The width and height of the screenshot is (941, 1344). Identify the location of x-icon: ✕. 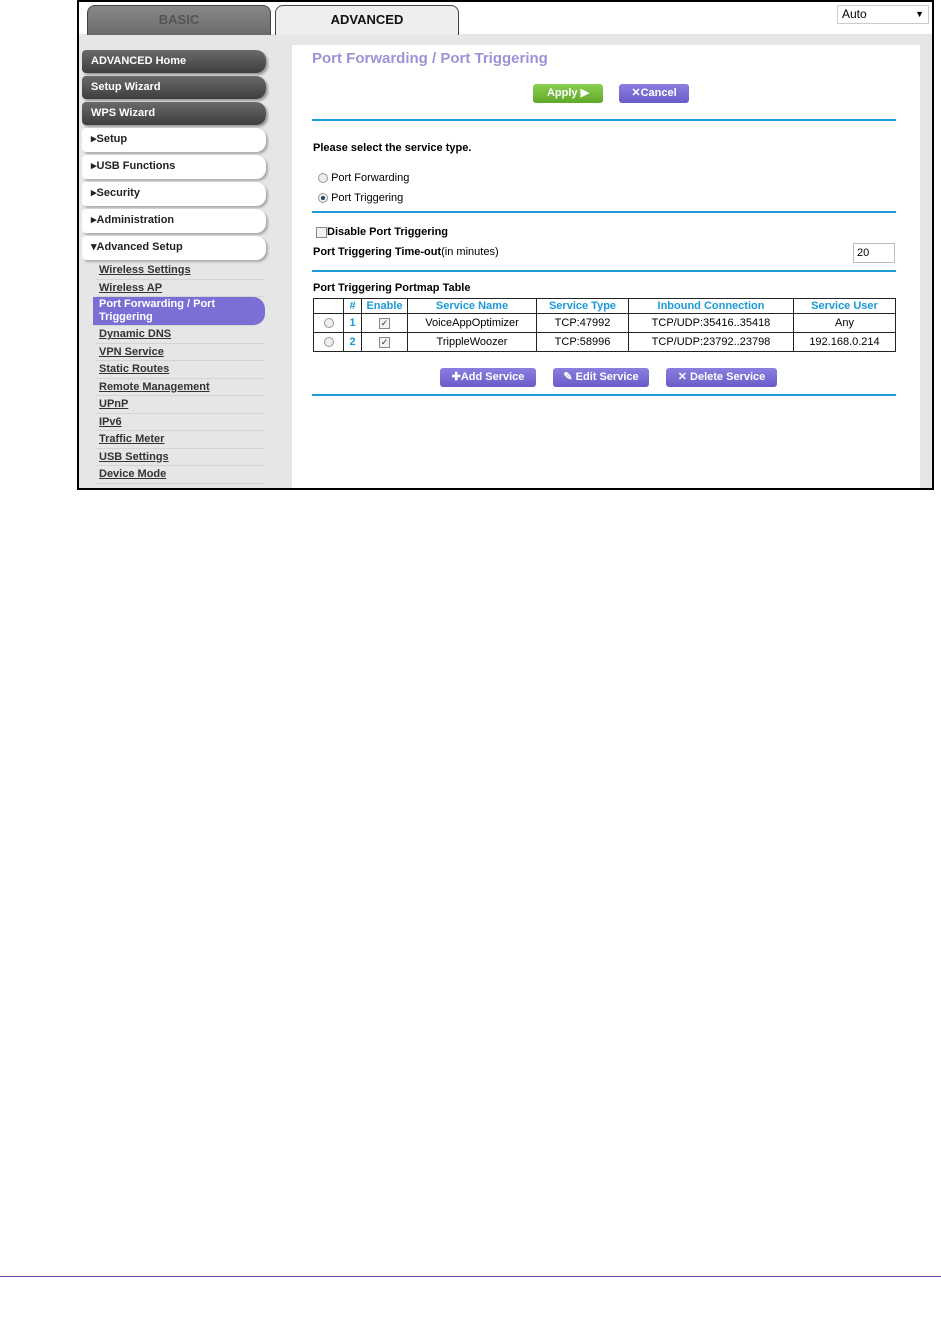
(684, 377).